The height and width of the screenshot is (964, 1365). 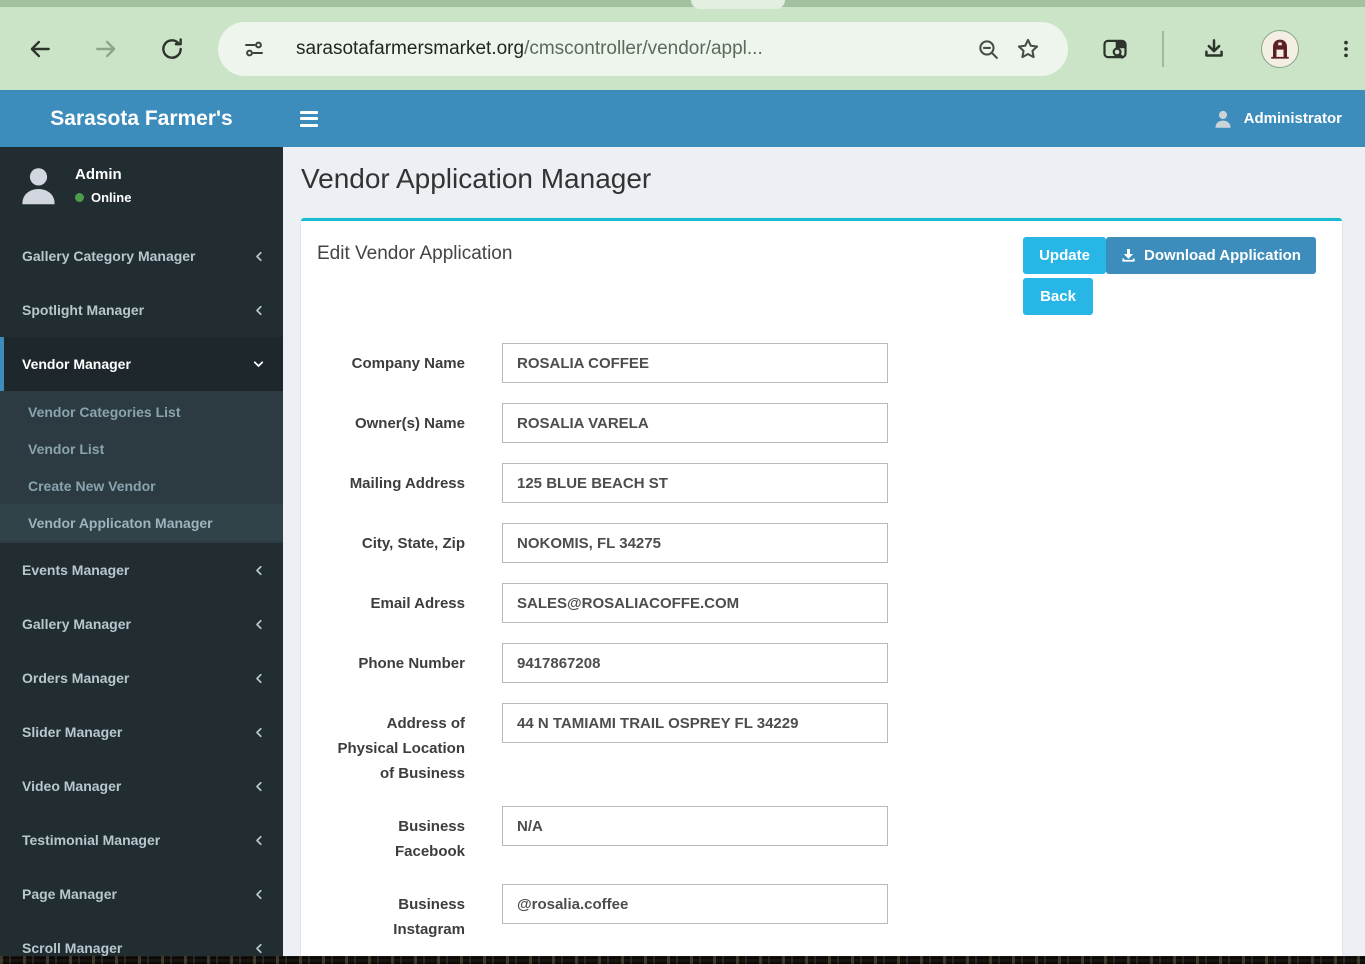 What do you see at coordinates (1169, 276) in the screenshot?
I see `card-actions: Update Download Application Back` at bounding box center [1169, 276].